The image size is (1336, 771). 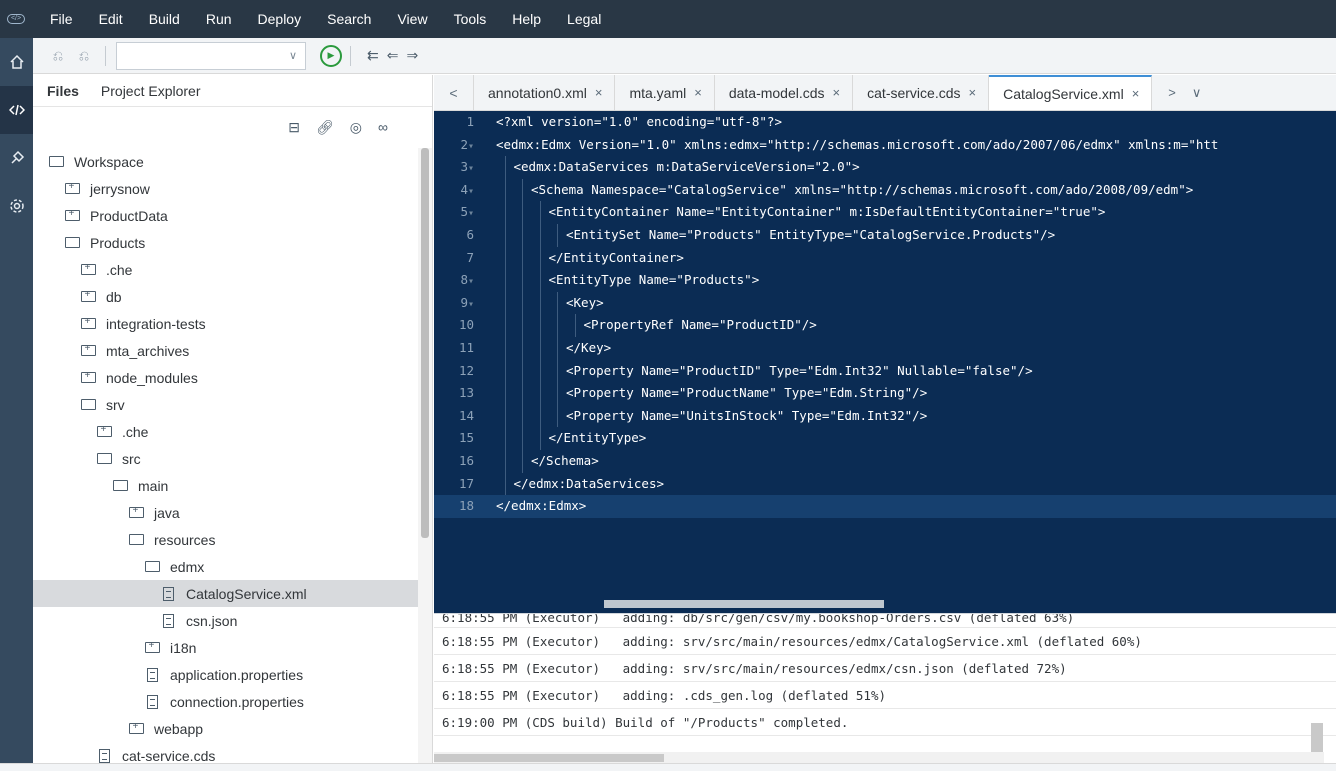 What do you see at coordinates (225, 215) in the screenshot?
I see `tree-item: ProductData` at bounding box center [225, 215].